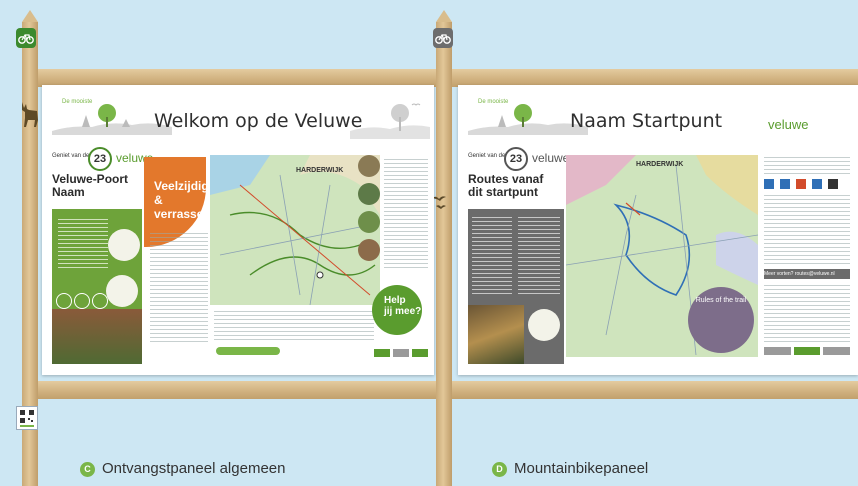 The image size is (858, 486). I want to click on area-map: HARDERWIJK, so click(295, 230).